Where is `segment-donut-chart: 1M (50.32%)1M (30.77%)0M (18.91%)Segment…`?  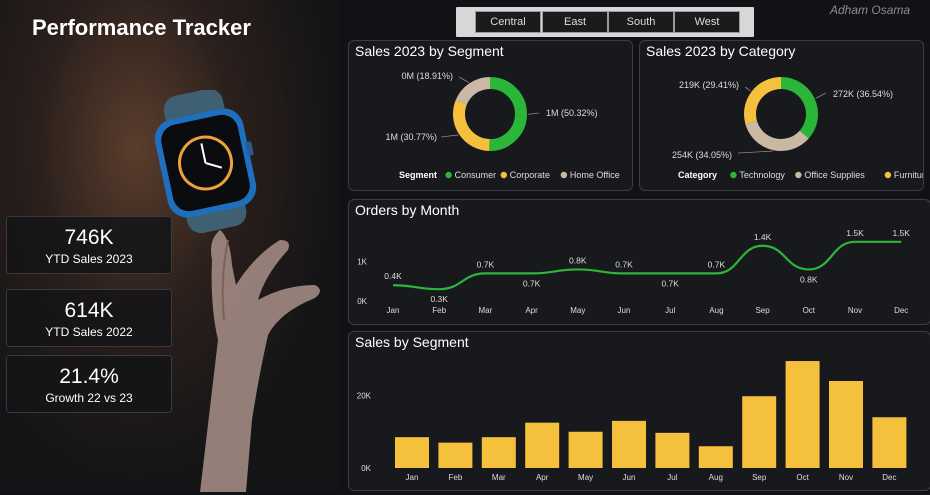
segment-donut-chart: 1M (50.32%)1M (30.77%)0M (18.91%)Segment… is located at coordinates (490, 115).